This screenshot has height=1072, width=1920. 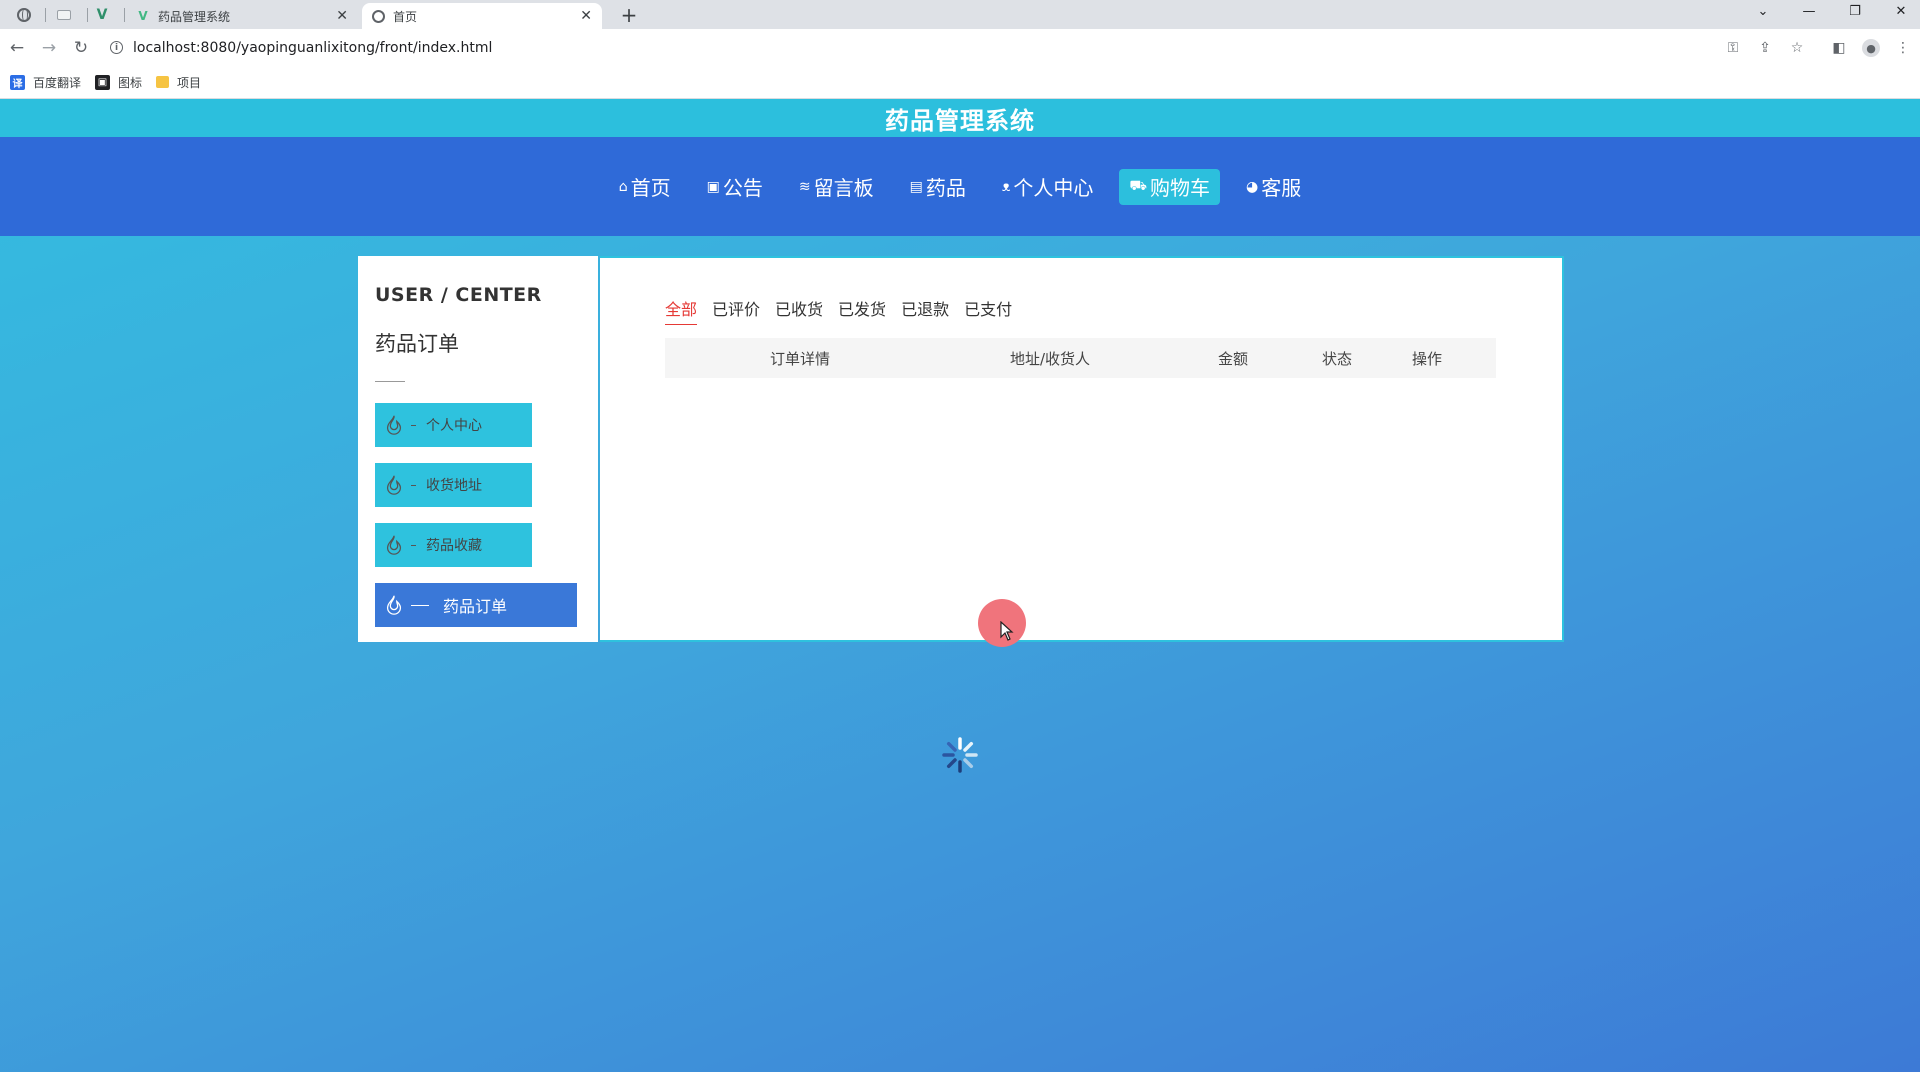 I want to click on image-icon: ▣, so click(x=103, y=82).